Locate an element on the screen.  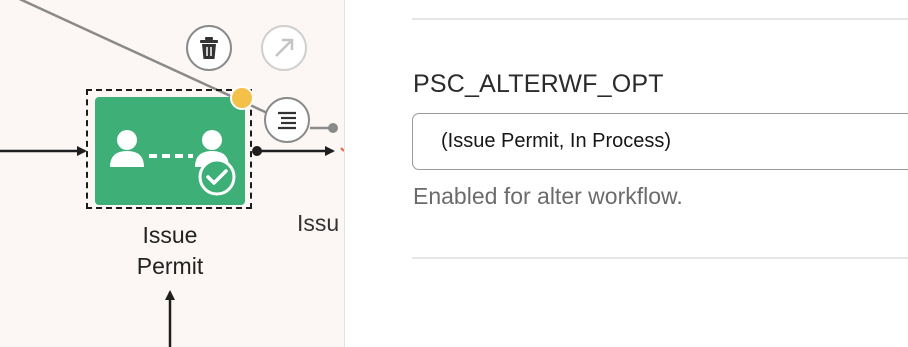
select-value: (Issue Permit, In Process) is located at coordinates (556, 141).